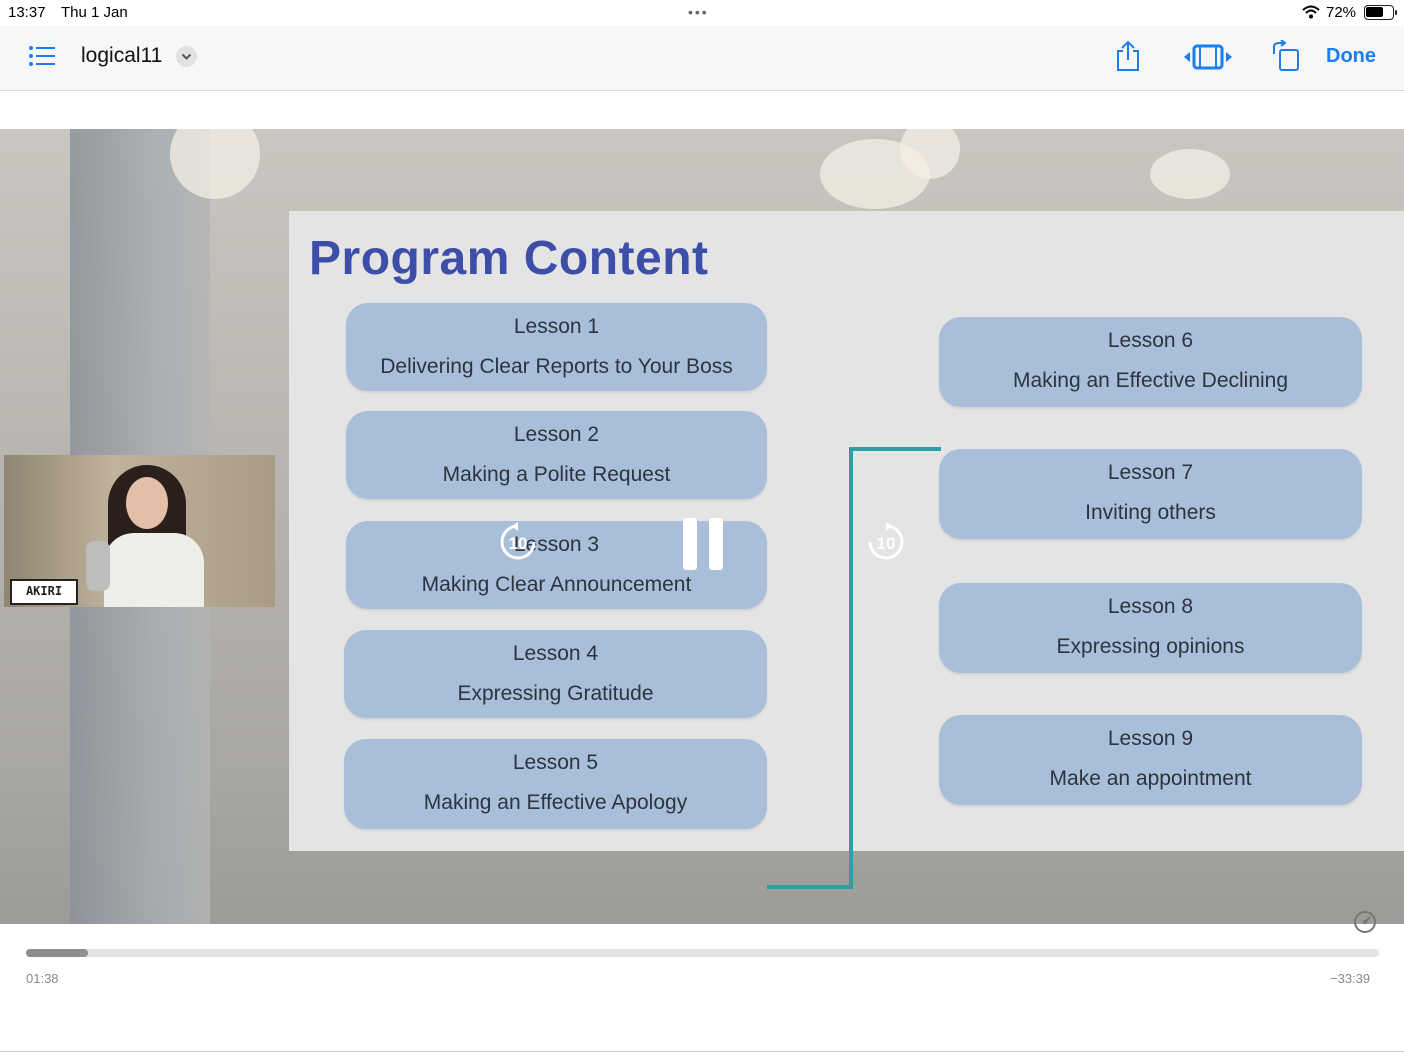 This screenshot has height=1053, width=1404. What do you see at coordinates (1350, 978) in the screenshot?
I see `remaining-time: −33:39` at bounding box center [1350, 978].